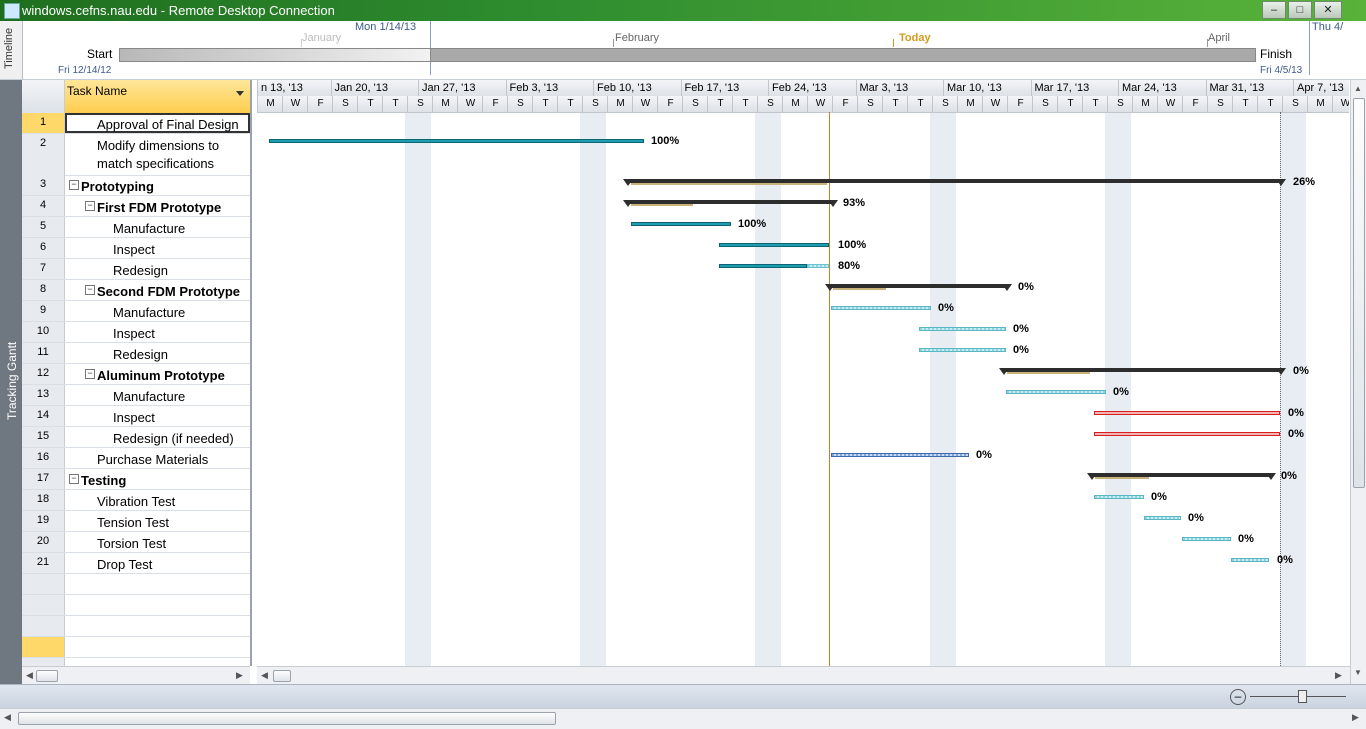  Describe the element at coordinates (1300, 10) in the screenshot. I see `maximize-button: □` at that location.